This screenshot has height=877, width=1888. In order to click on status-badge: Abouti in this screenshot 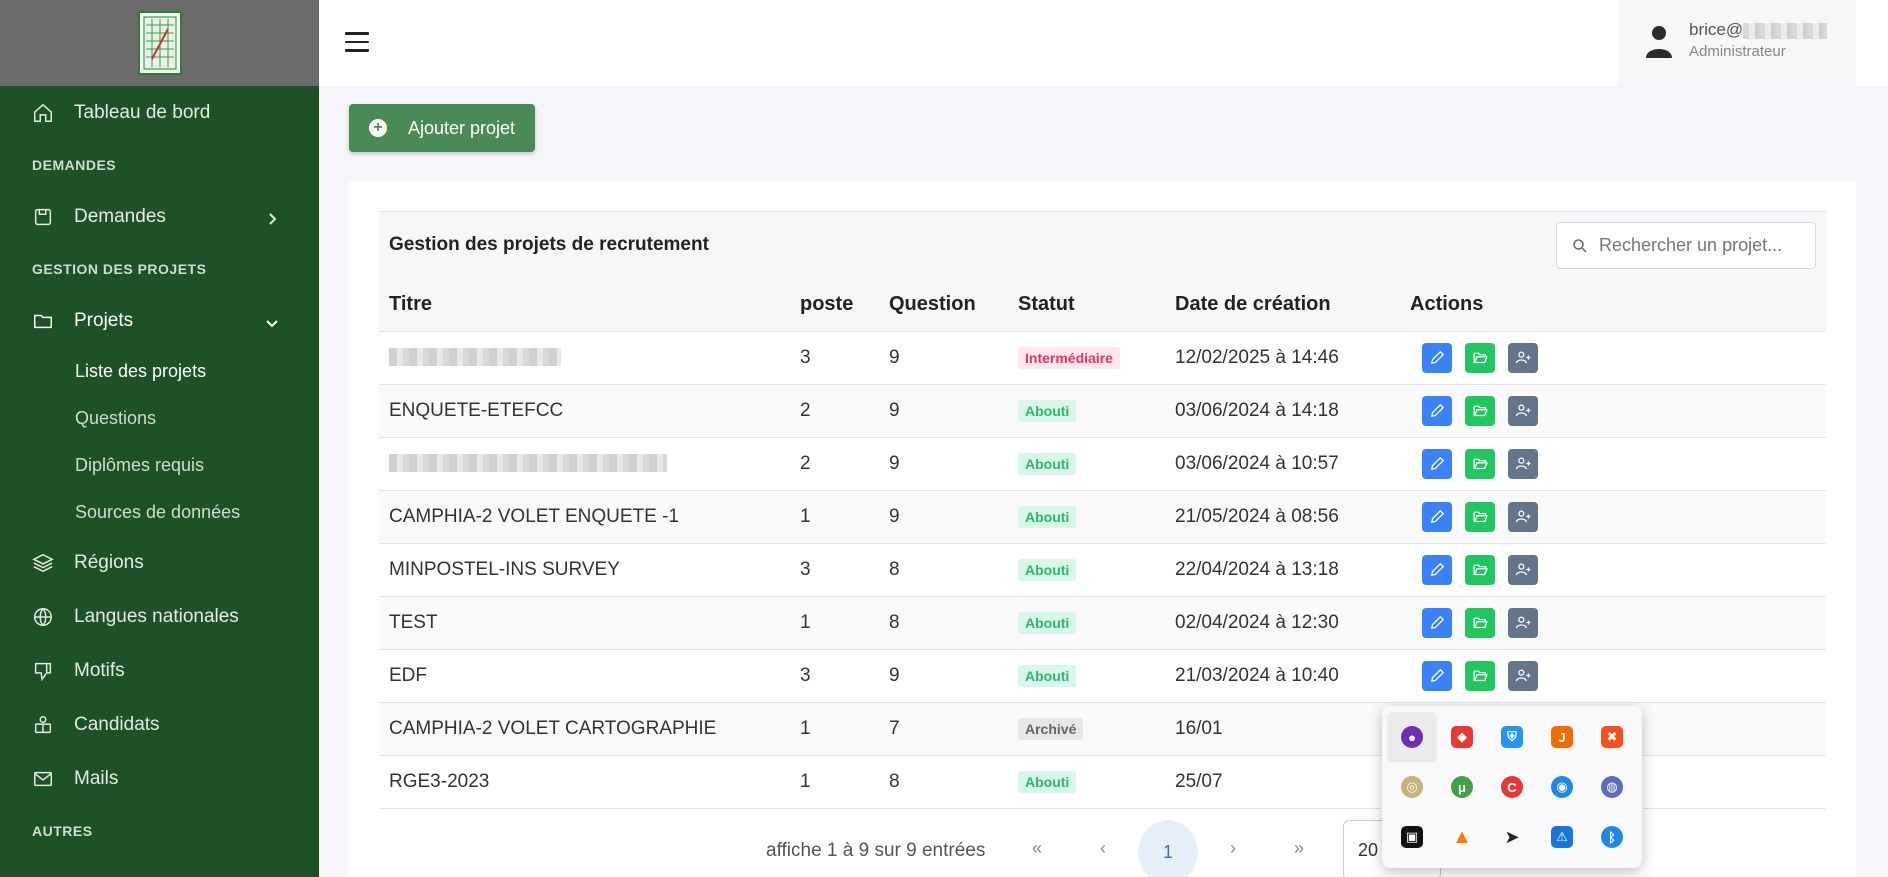, I will do `click(1047, 781)`.